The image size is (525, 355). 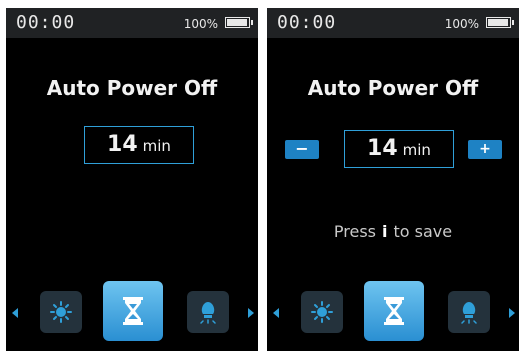 What do you see at coordinates (385, 231) in the screenshot?
I see `info-key-label: i` at bounding box center [385, 231].